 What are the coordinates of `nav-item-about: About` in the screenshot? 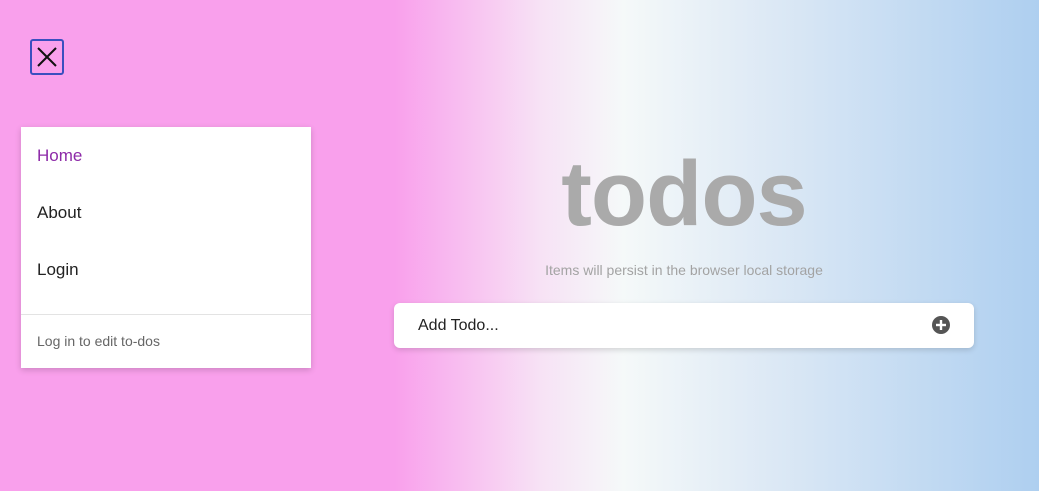 It's located at (59, 213).